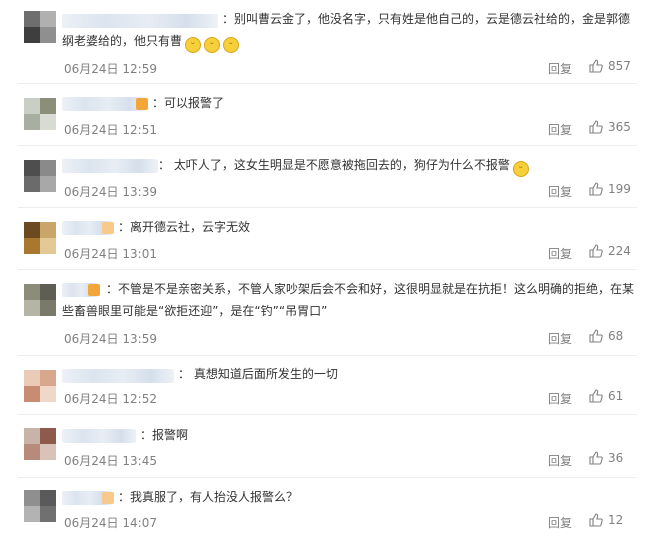  Describe the element at coordinates (619, 251) in the screenshot. I see `like-count: 224` at that location.